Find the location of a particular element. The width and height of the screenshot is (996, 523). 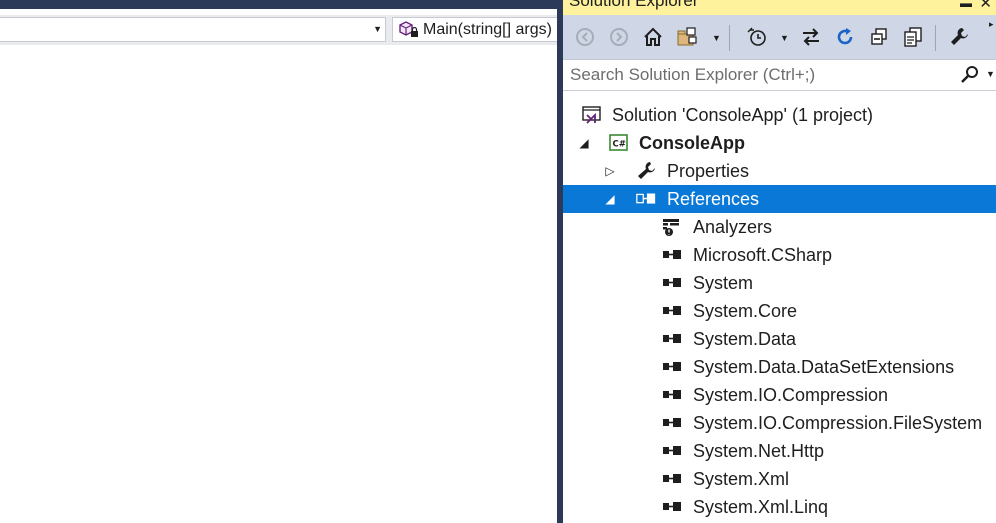

solution-icon is located at coordinates (592, 115).